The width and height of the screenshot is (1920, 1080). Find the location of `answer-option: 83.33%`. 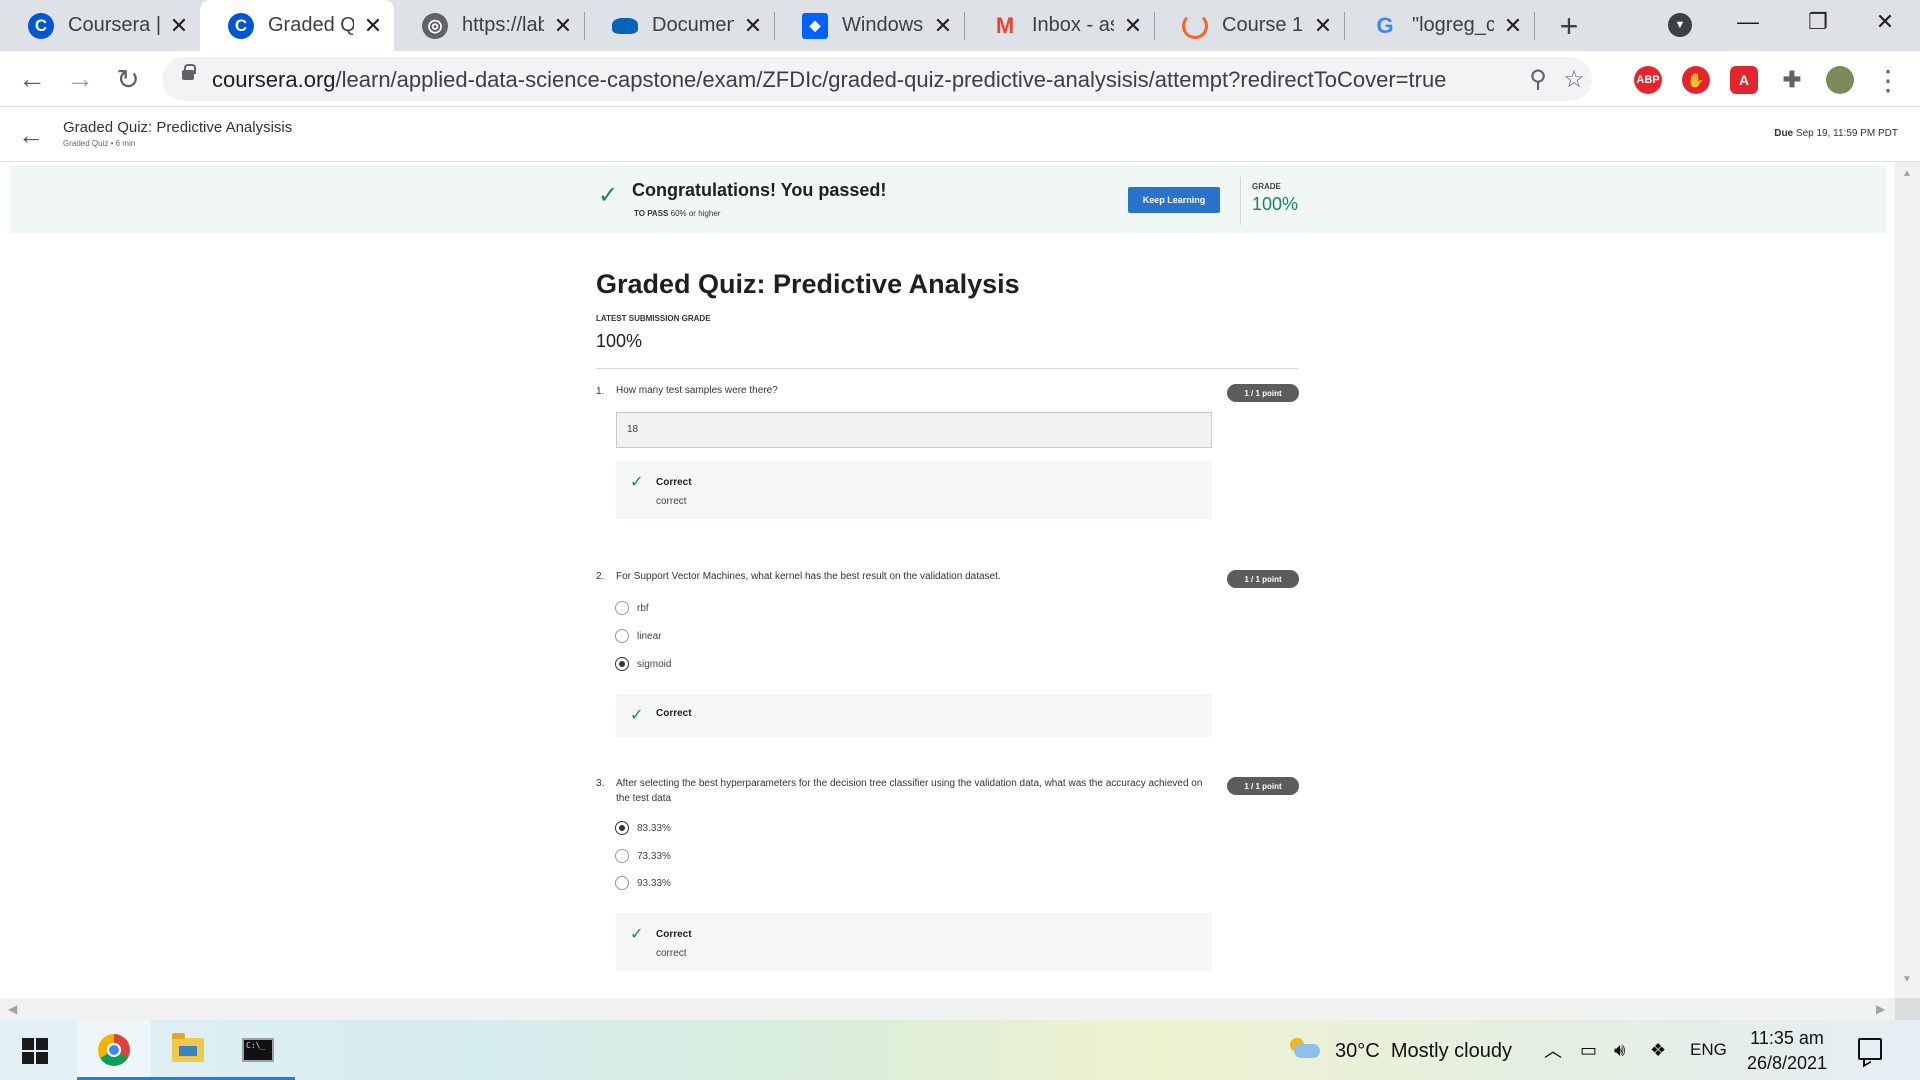

answer-option: 83.33% is located at coordinates (643, 828).